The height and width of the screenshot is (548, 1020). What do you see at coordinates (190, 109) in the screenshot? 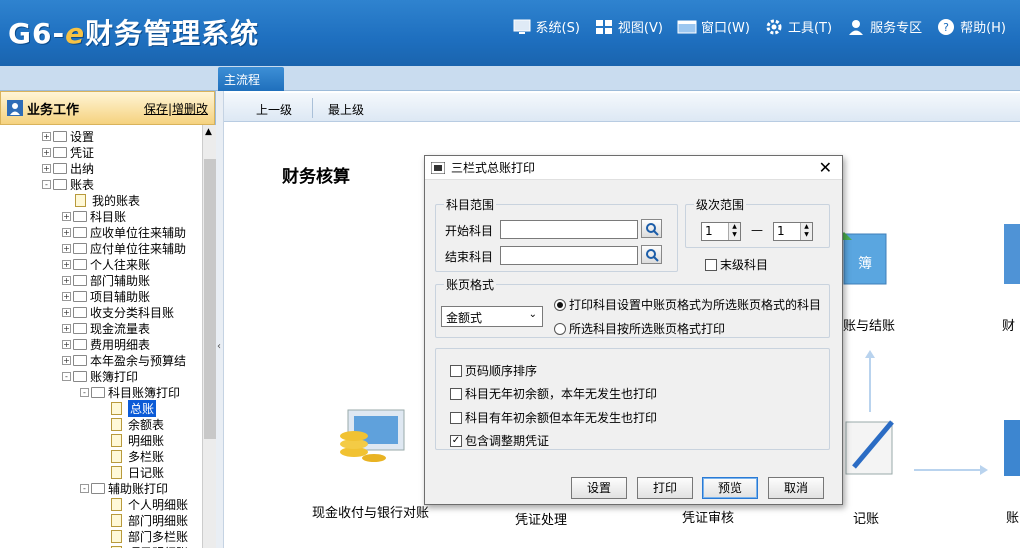
I see `add-delete-link: 增删改` at bounding box center [190, 109].